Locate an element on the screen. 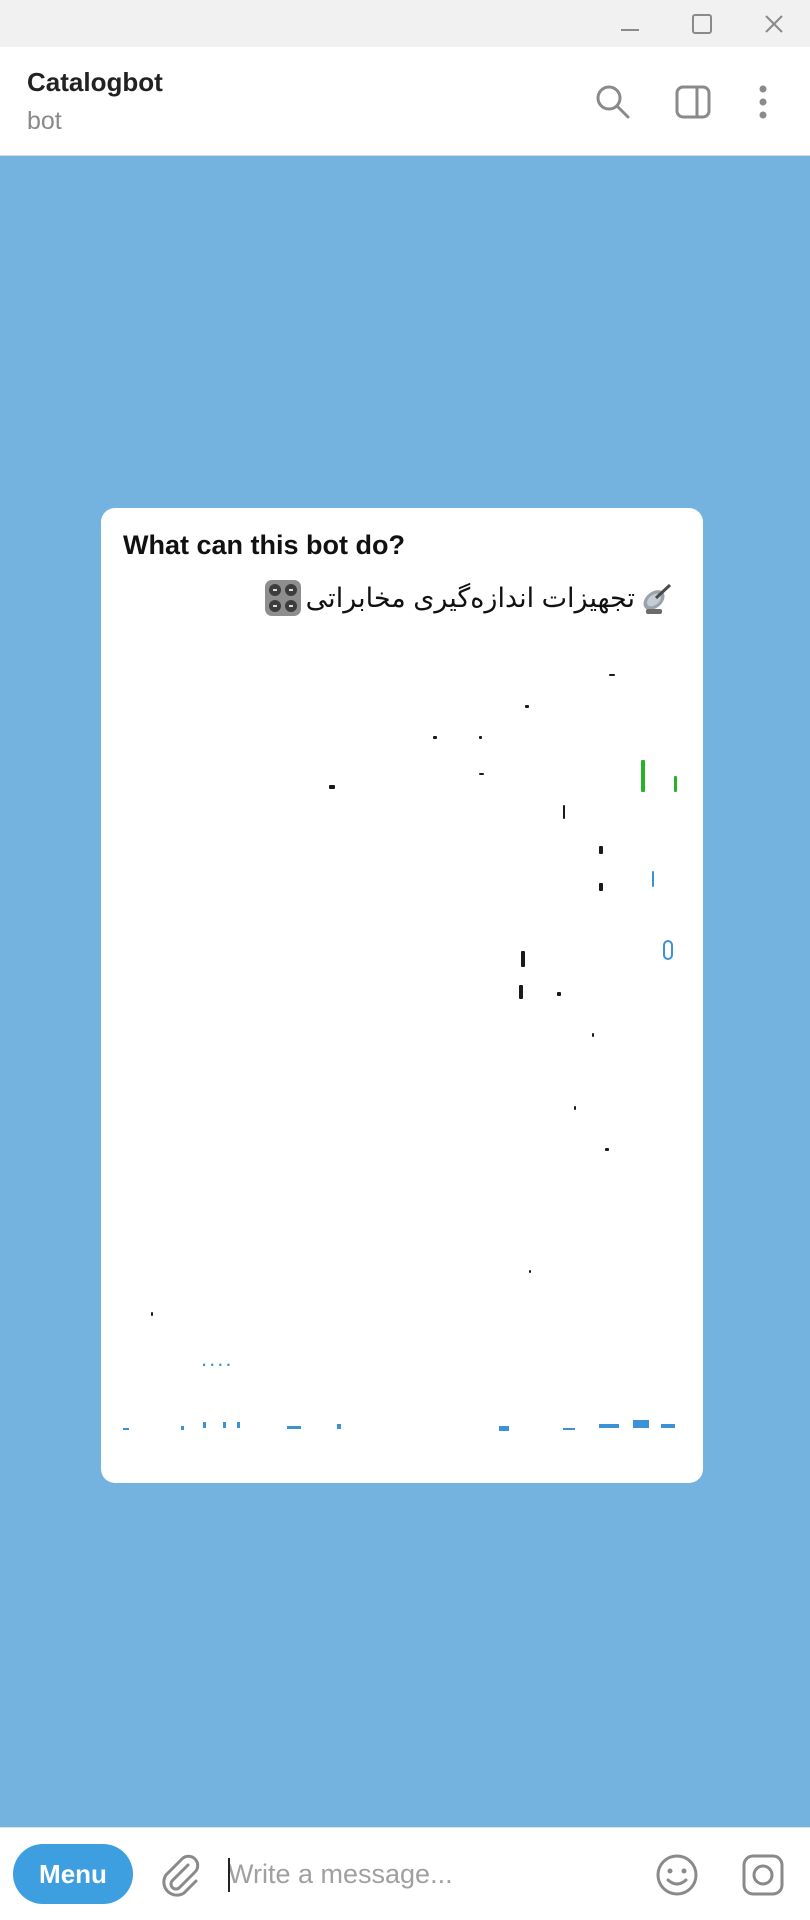 This screenshot has height=1920, width=810. close-button is located at coordinates (774, 23).